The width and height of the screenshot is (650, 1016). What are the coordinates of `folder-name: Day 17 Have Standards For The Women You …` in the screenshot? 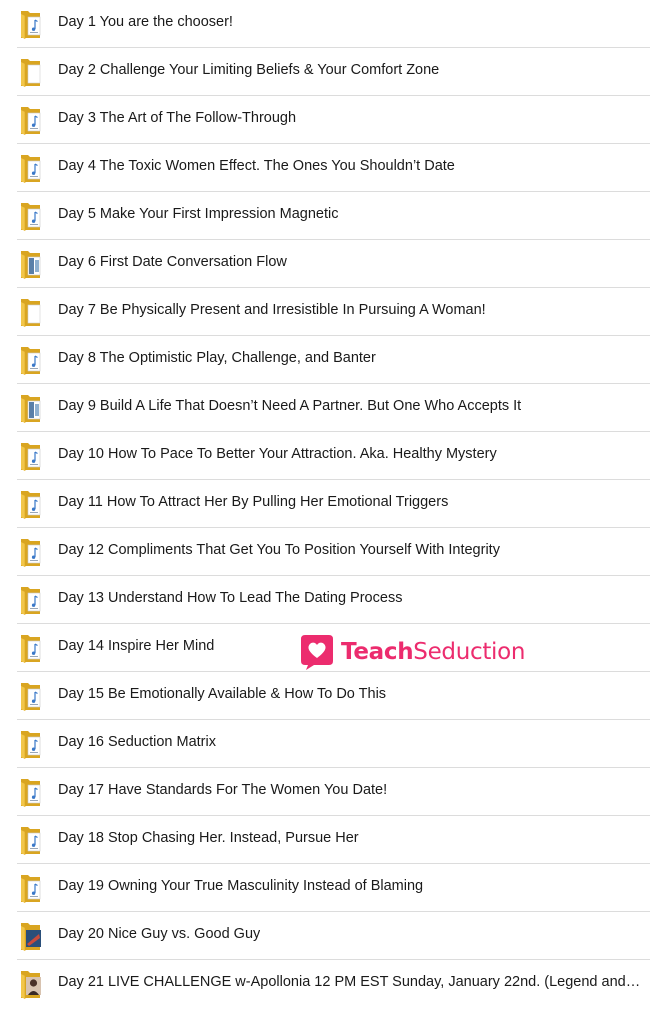 It's located at (223, 790).